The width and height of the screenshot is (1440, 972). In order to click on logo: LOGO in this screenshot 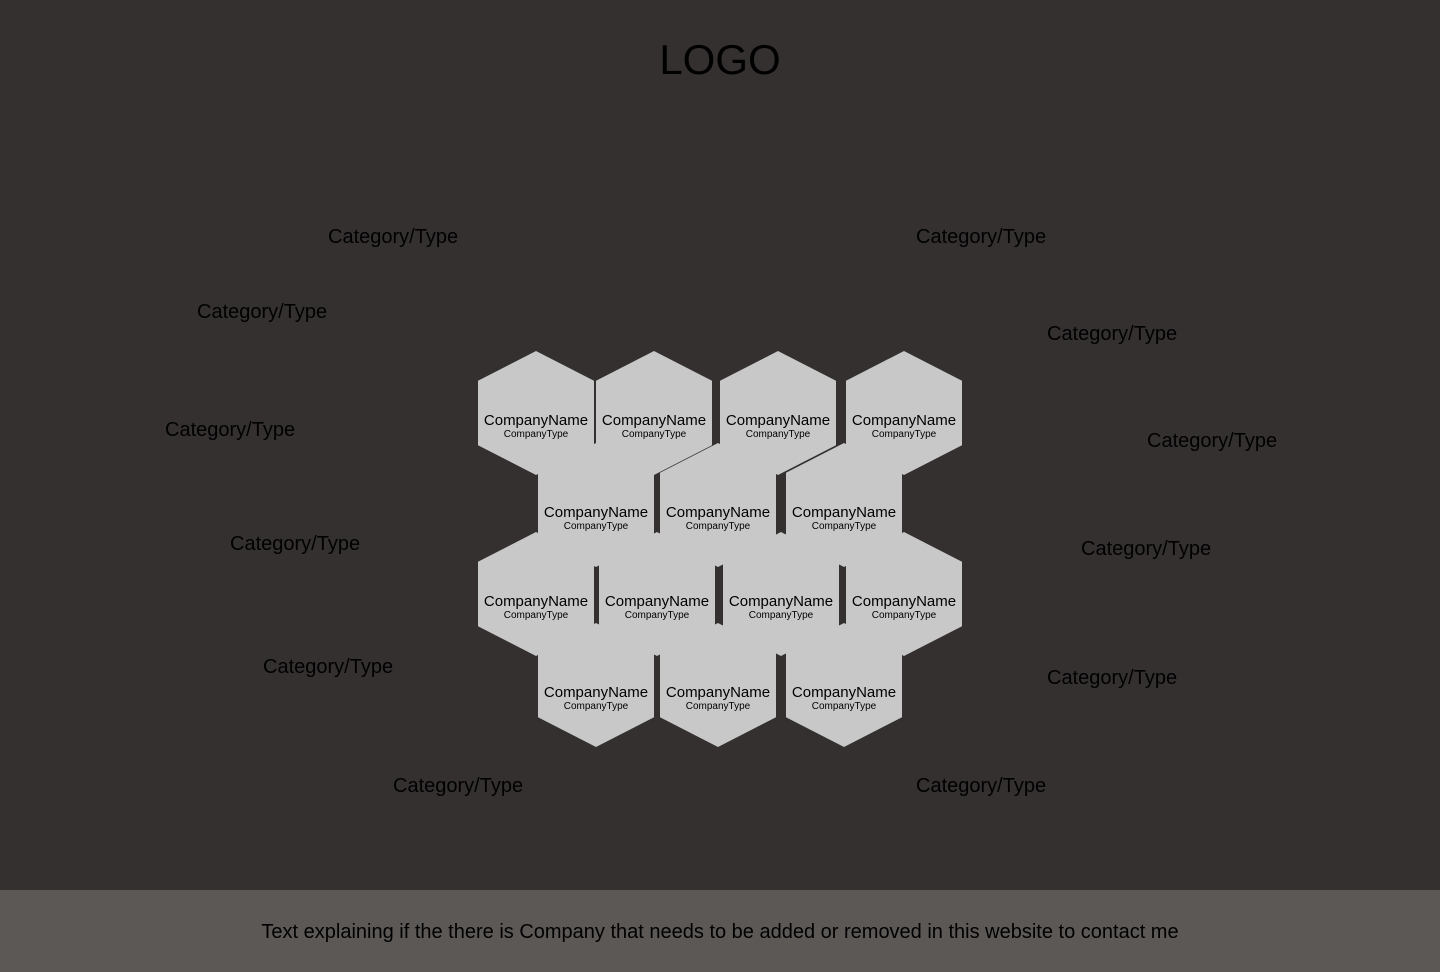, I will do `click(720, 60)`.